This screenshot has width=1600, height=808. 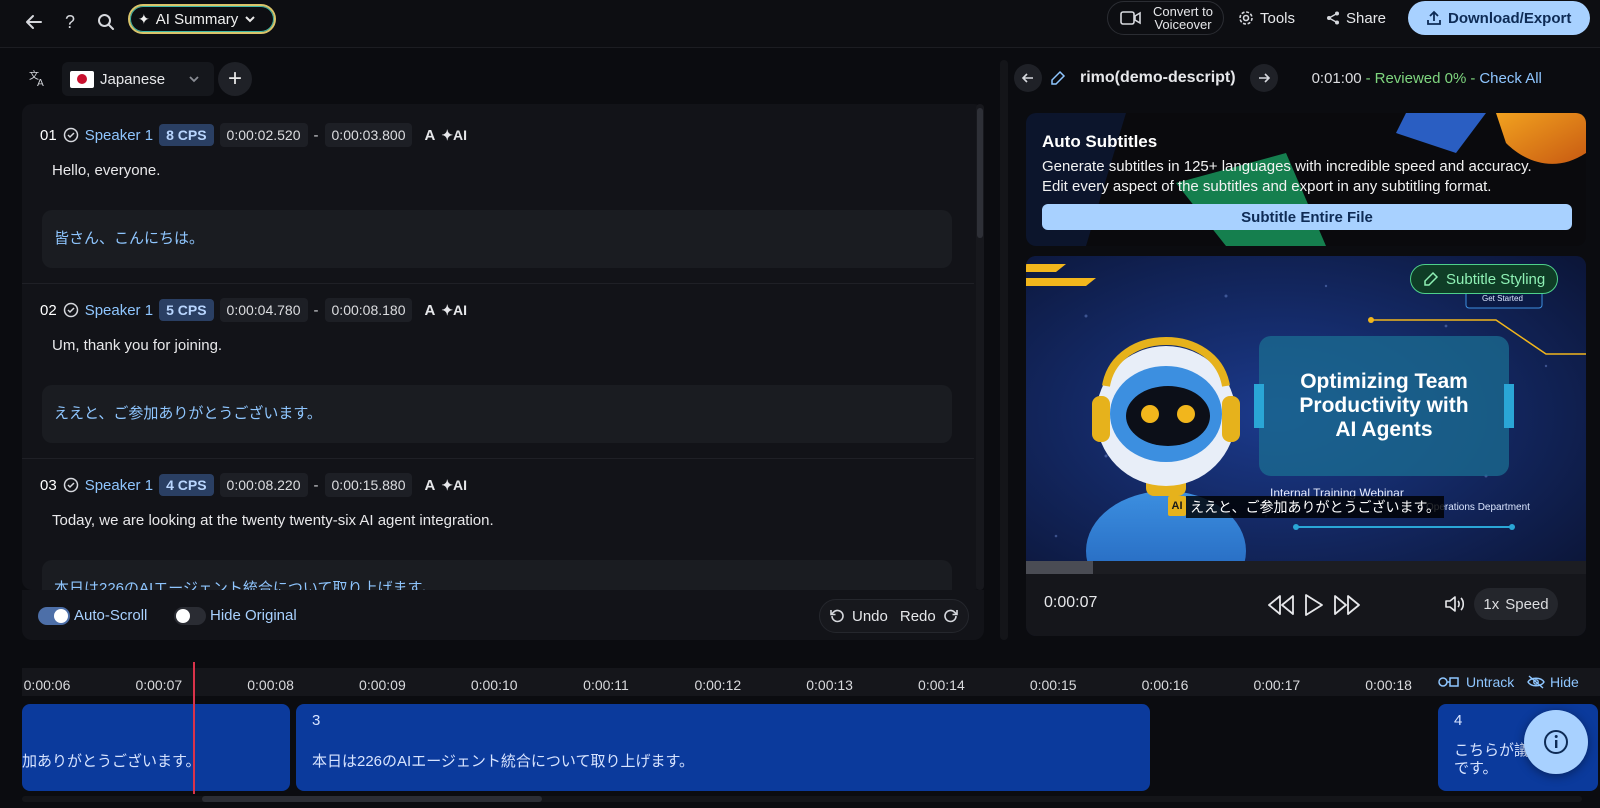 I want to click on start-time: 0:00:02.520, so click(x=263, y=135).